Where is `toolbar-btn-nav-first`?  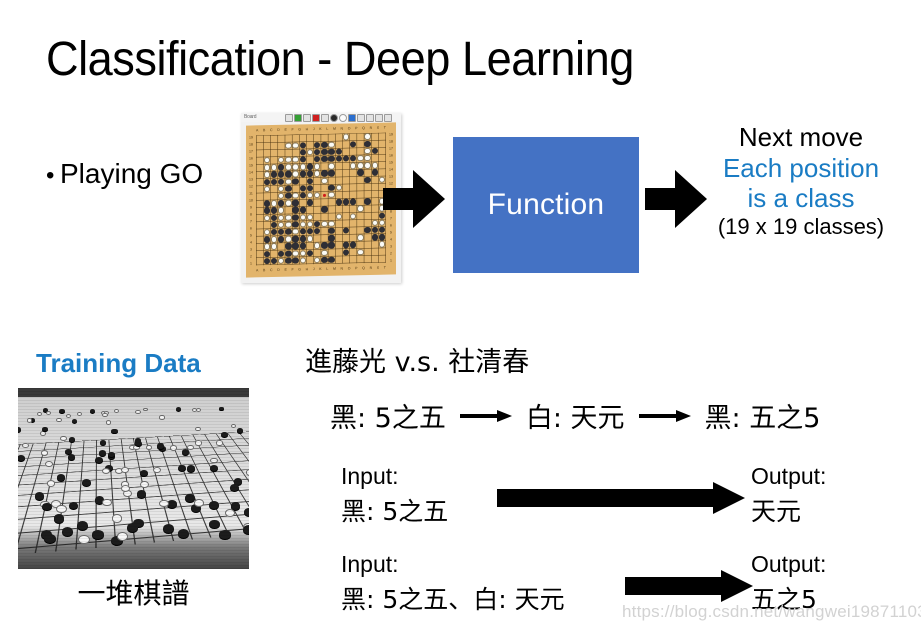
toolbar-btn-nav-first is located at coordinates (361, 118).